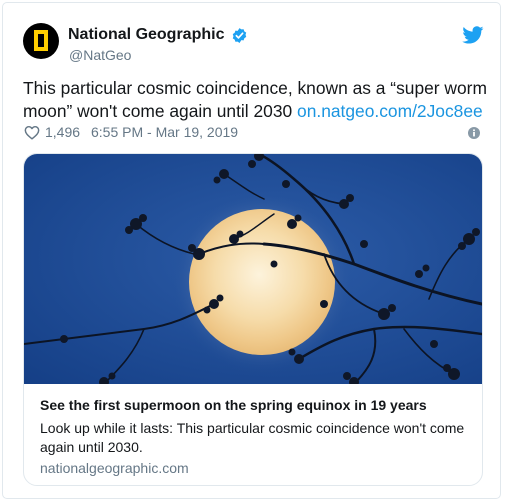  I want to click on natgeo-logo-icon, so click(41, 40).